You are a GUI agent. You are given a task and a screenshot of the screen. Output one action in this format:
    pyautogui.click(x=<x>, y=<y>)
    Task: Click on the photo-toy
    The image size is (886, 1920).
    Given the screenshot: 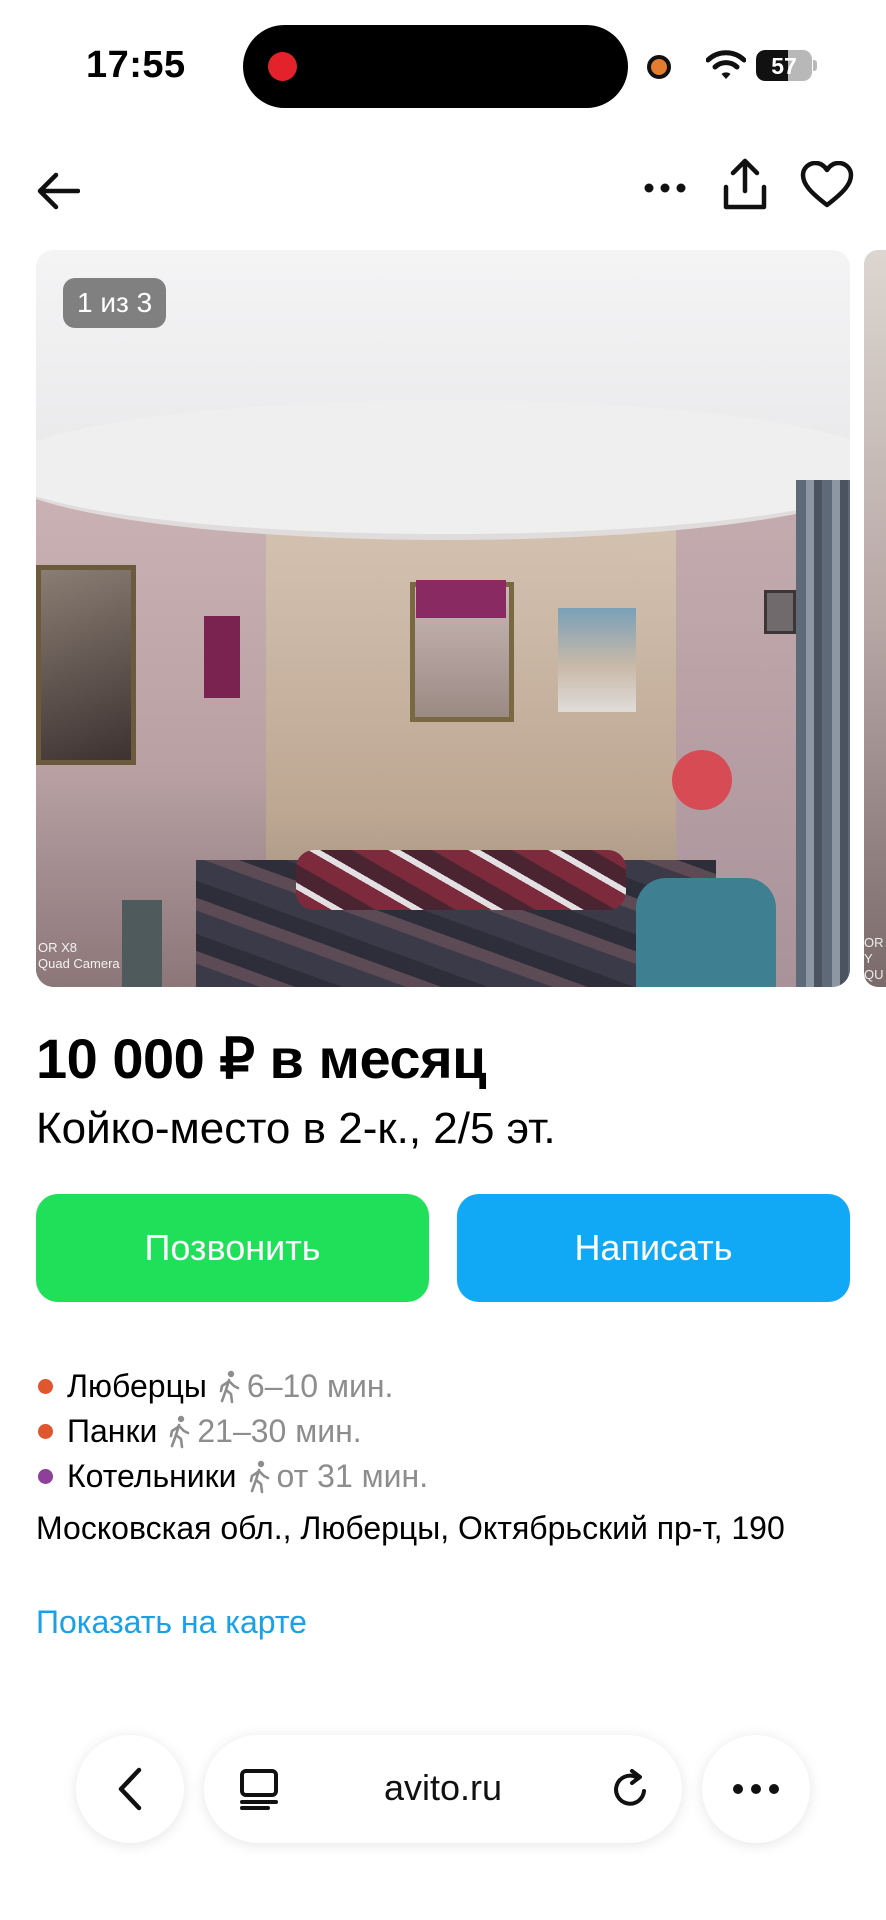 What is the action you would take?
    pyautogui.click(x=702, y=780)
    